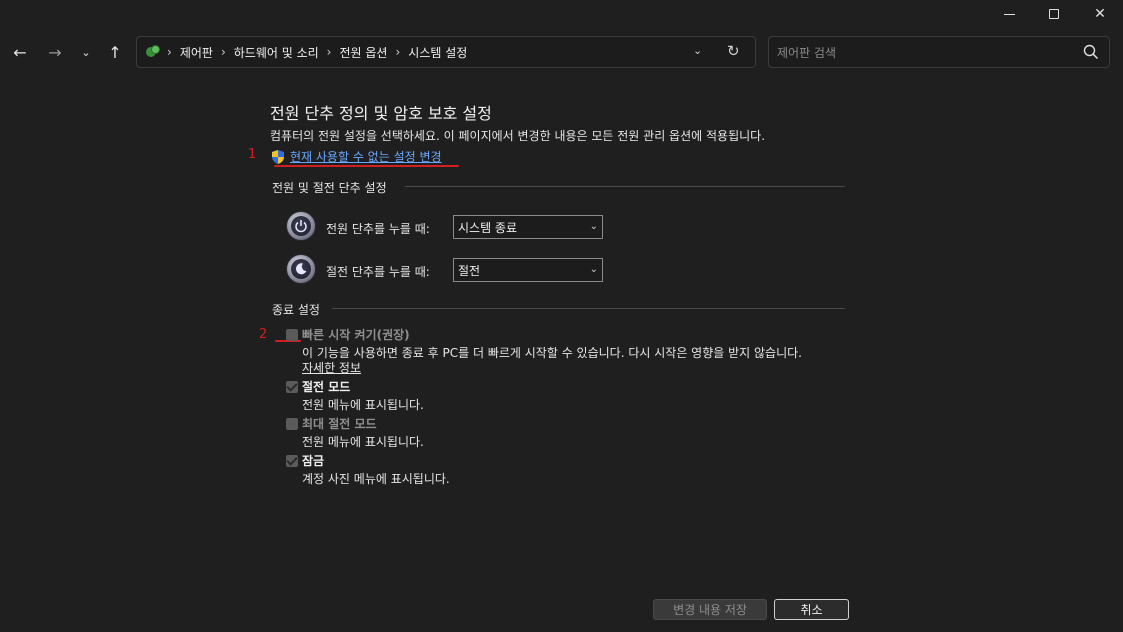 This screenshot has height=632, width=1123. Describe the element at coordinates (313, 461) in the screenshot. I see `lock-label: 잠금` at that location.